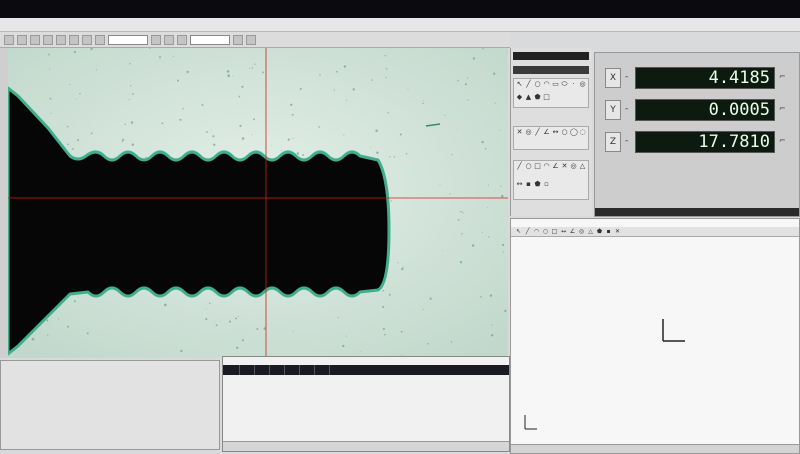 Image resolution: width=800 pixels, height=454 pixels. Describe the element at coordinates (528, 97) in the screenshot. I see `triangle-tool-icon: ▲` at that location.